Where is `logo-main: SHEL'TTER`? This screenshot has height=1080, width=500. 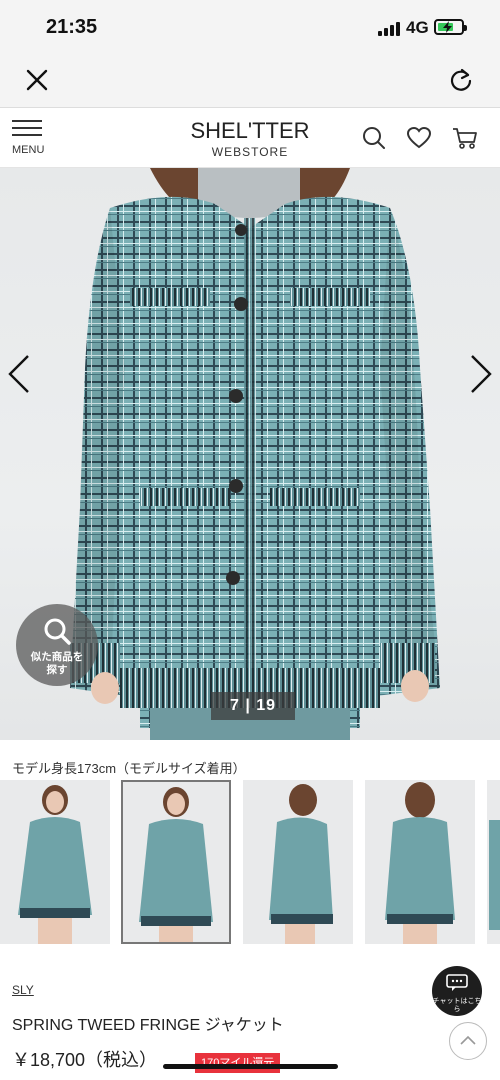
logo-main: SHEL'TTER is located at coordinates (250, 130).